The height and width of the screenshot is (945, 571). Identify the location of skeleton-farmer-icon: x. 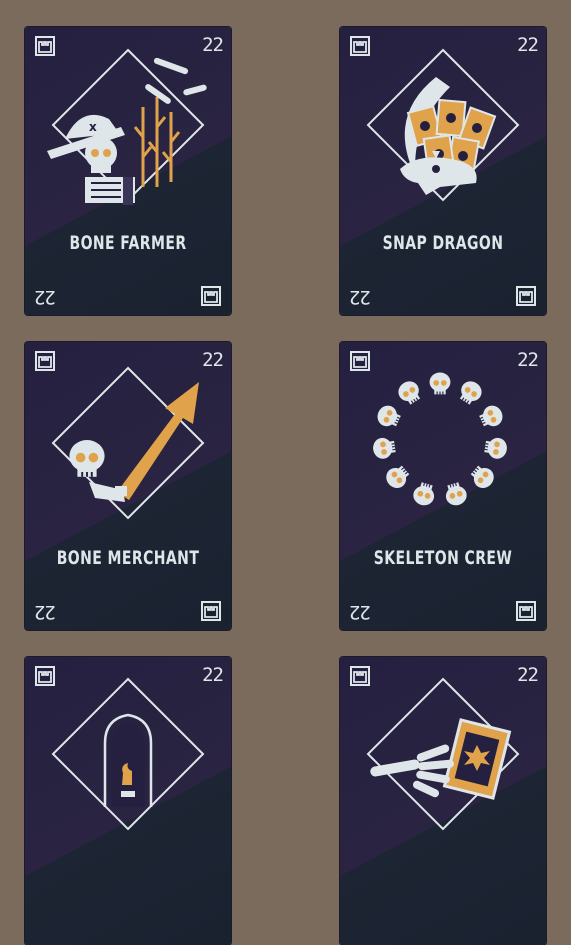
(127, 126).